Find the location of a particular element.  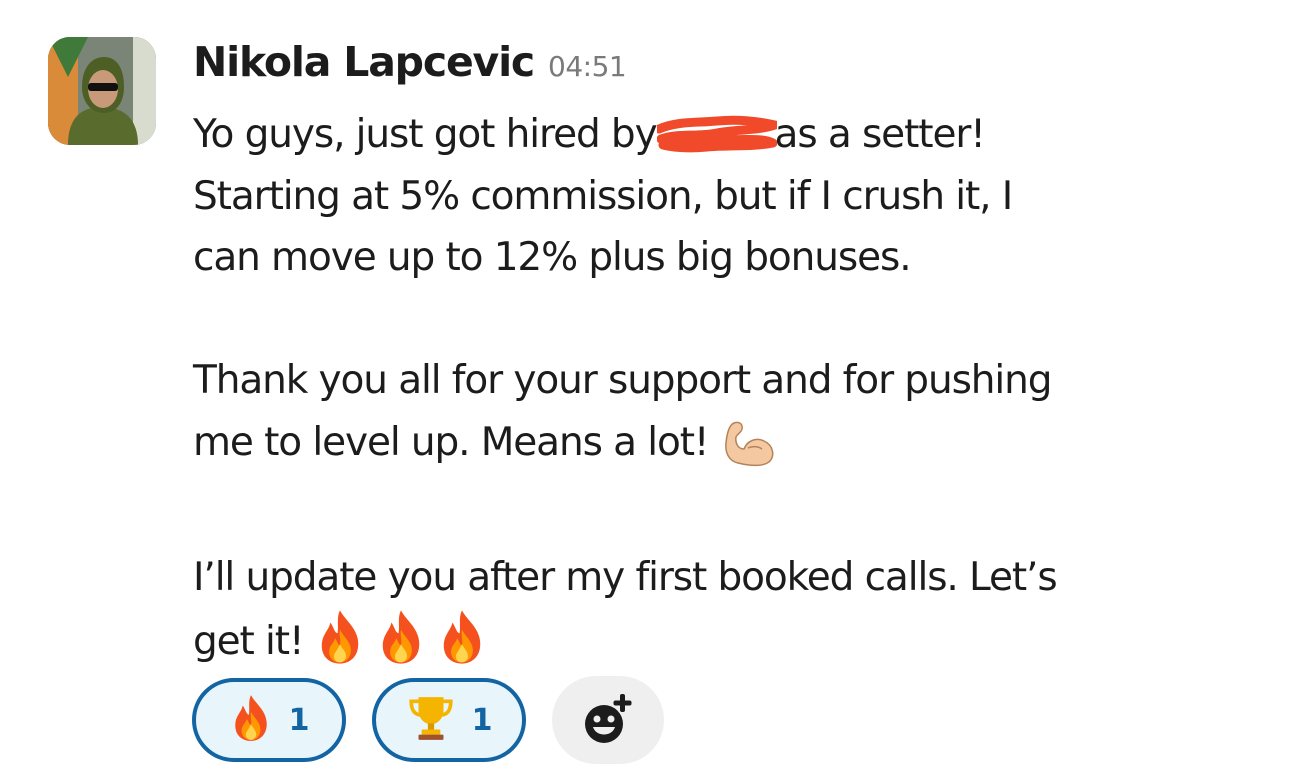

sender-name: Nikola Lapcevic is located at coordinates (364, 62).